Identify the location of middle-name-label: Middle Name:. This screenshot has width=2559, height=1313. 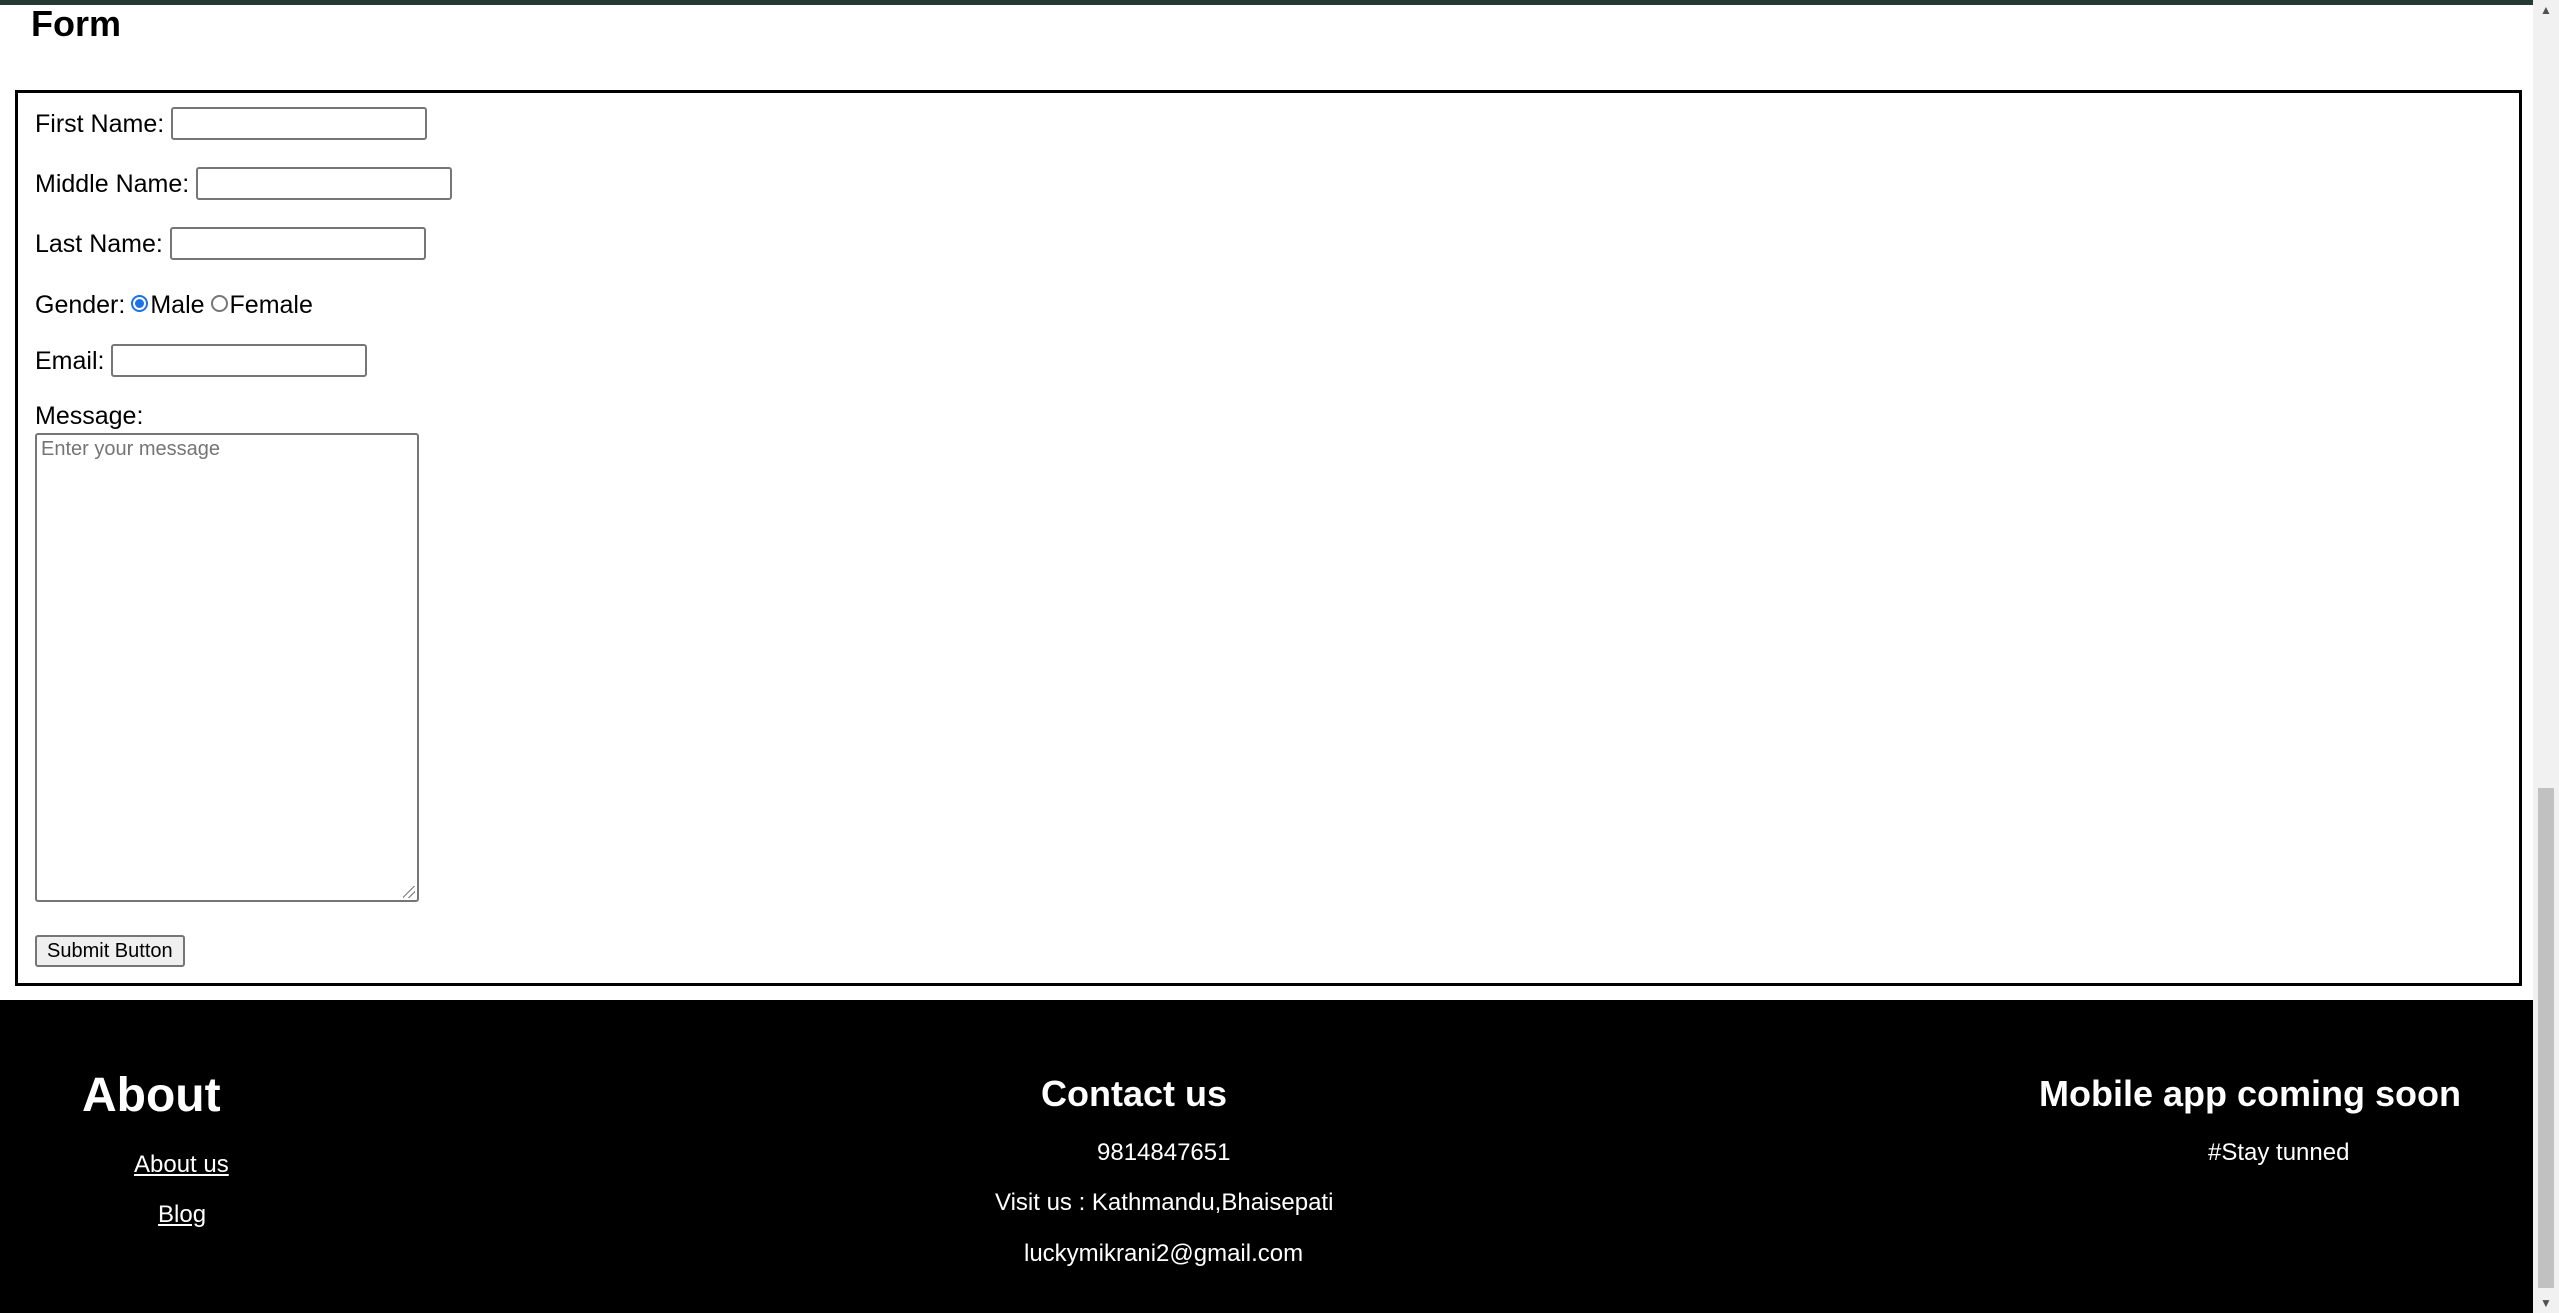
(112, 183).